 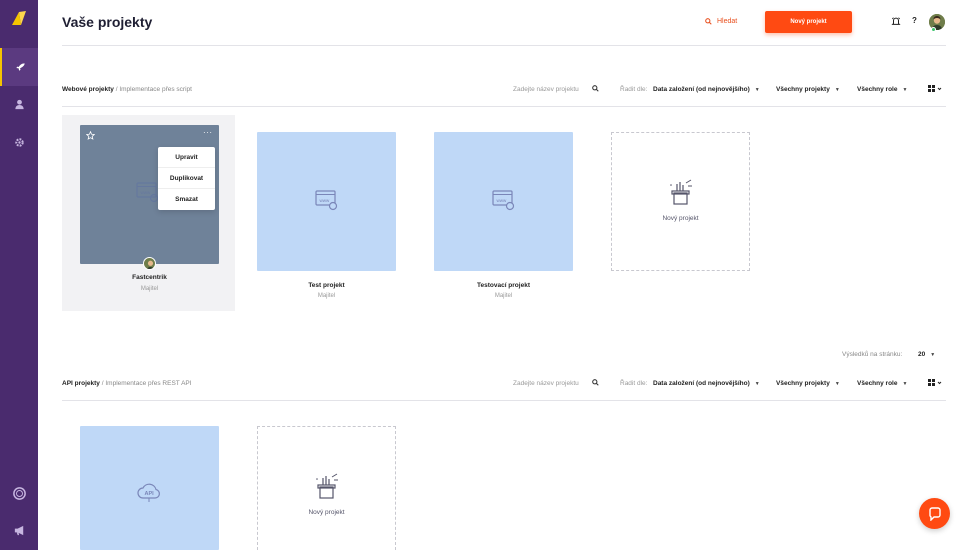 What do you see at coordinates (808, 22) in the screenshot?
I see `new-project-button: Nový projekt` at bounding box center [808, 22].